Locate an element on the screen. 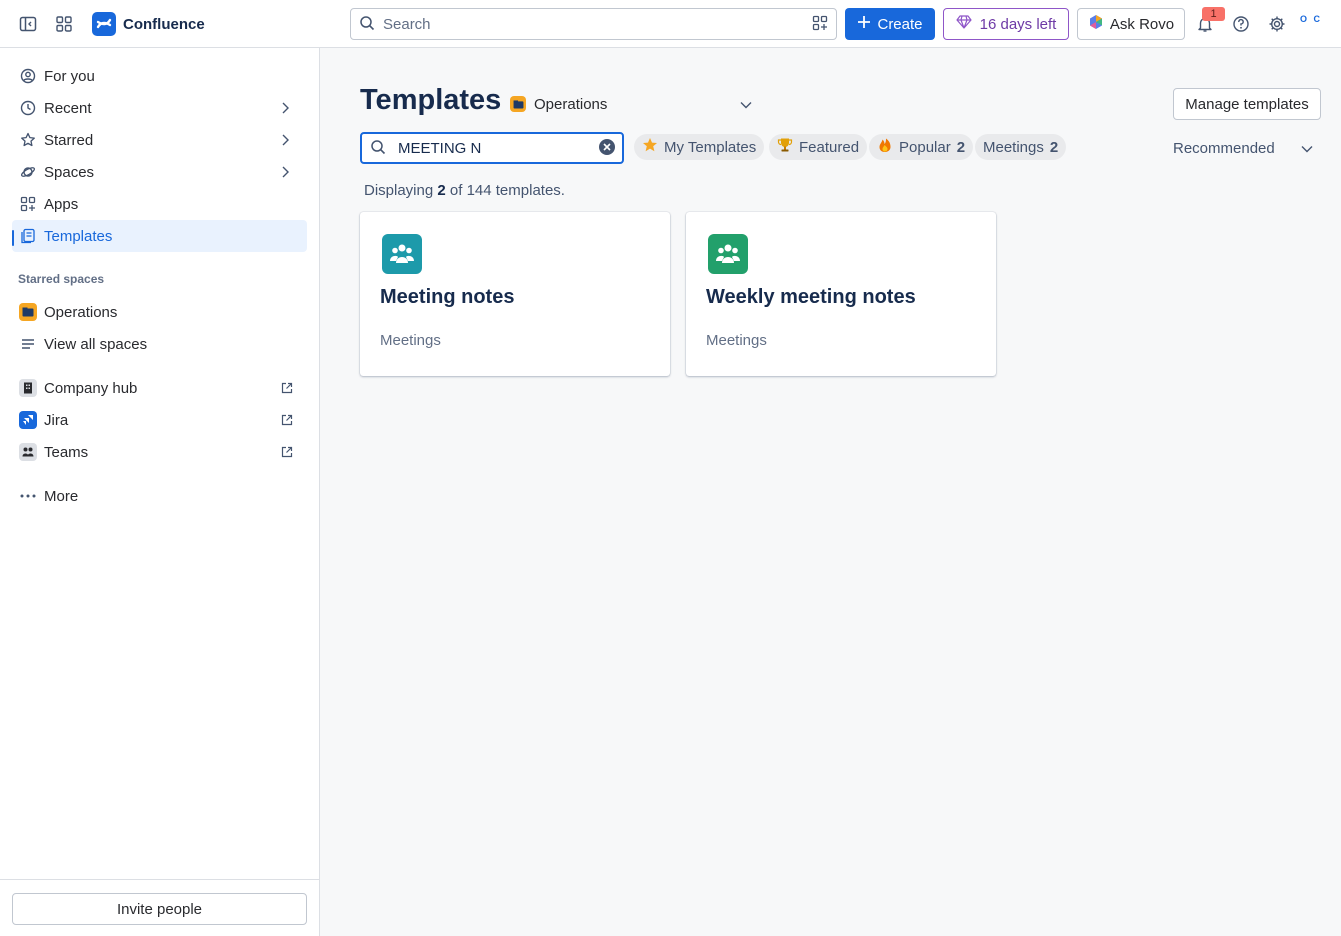 The image size is (1341, 936). count-suffix: of 144 templates. is located at coordinates (507, 190).